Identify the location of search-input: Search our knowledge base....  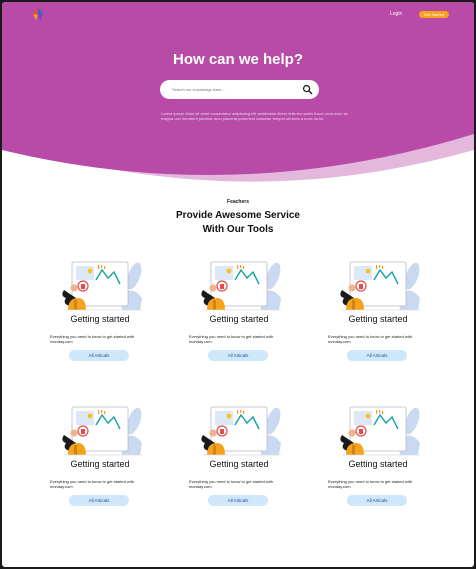
(198, 89).